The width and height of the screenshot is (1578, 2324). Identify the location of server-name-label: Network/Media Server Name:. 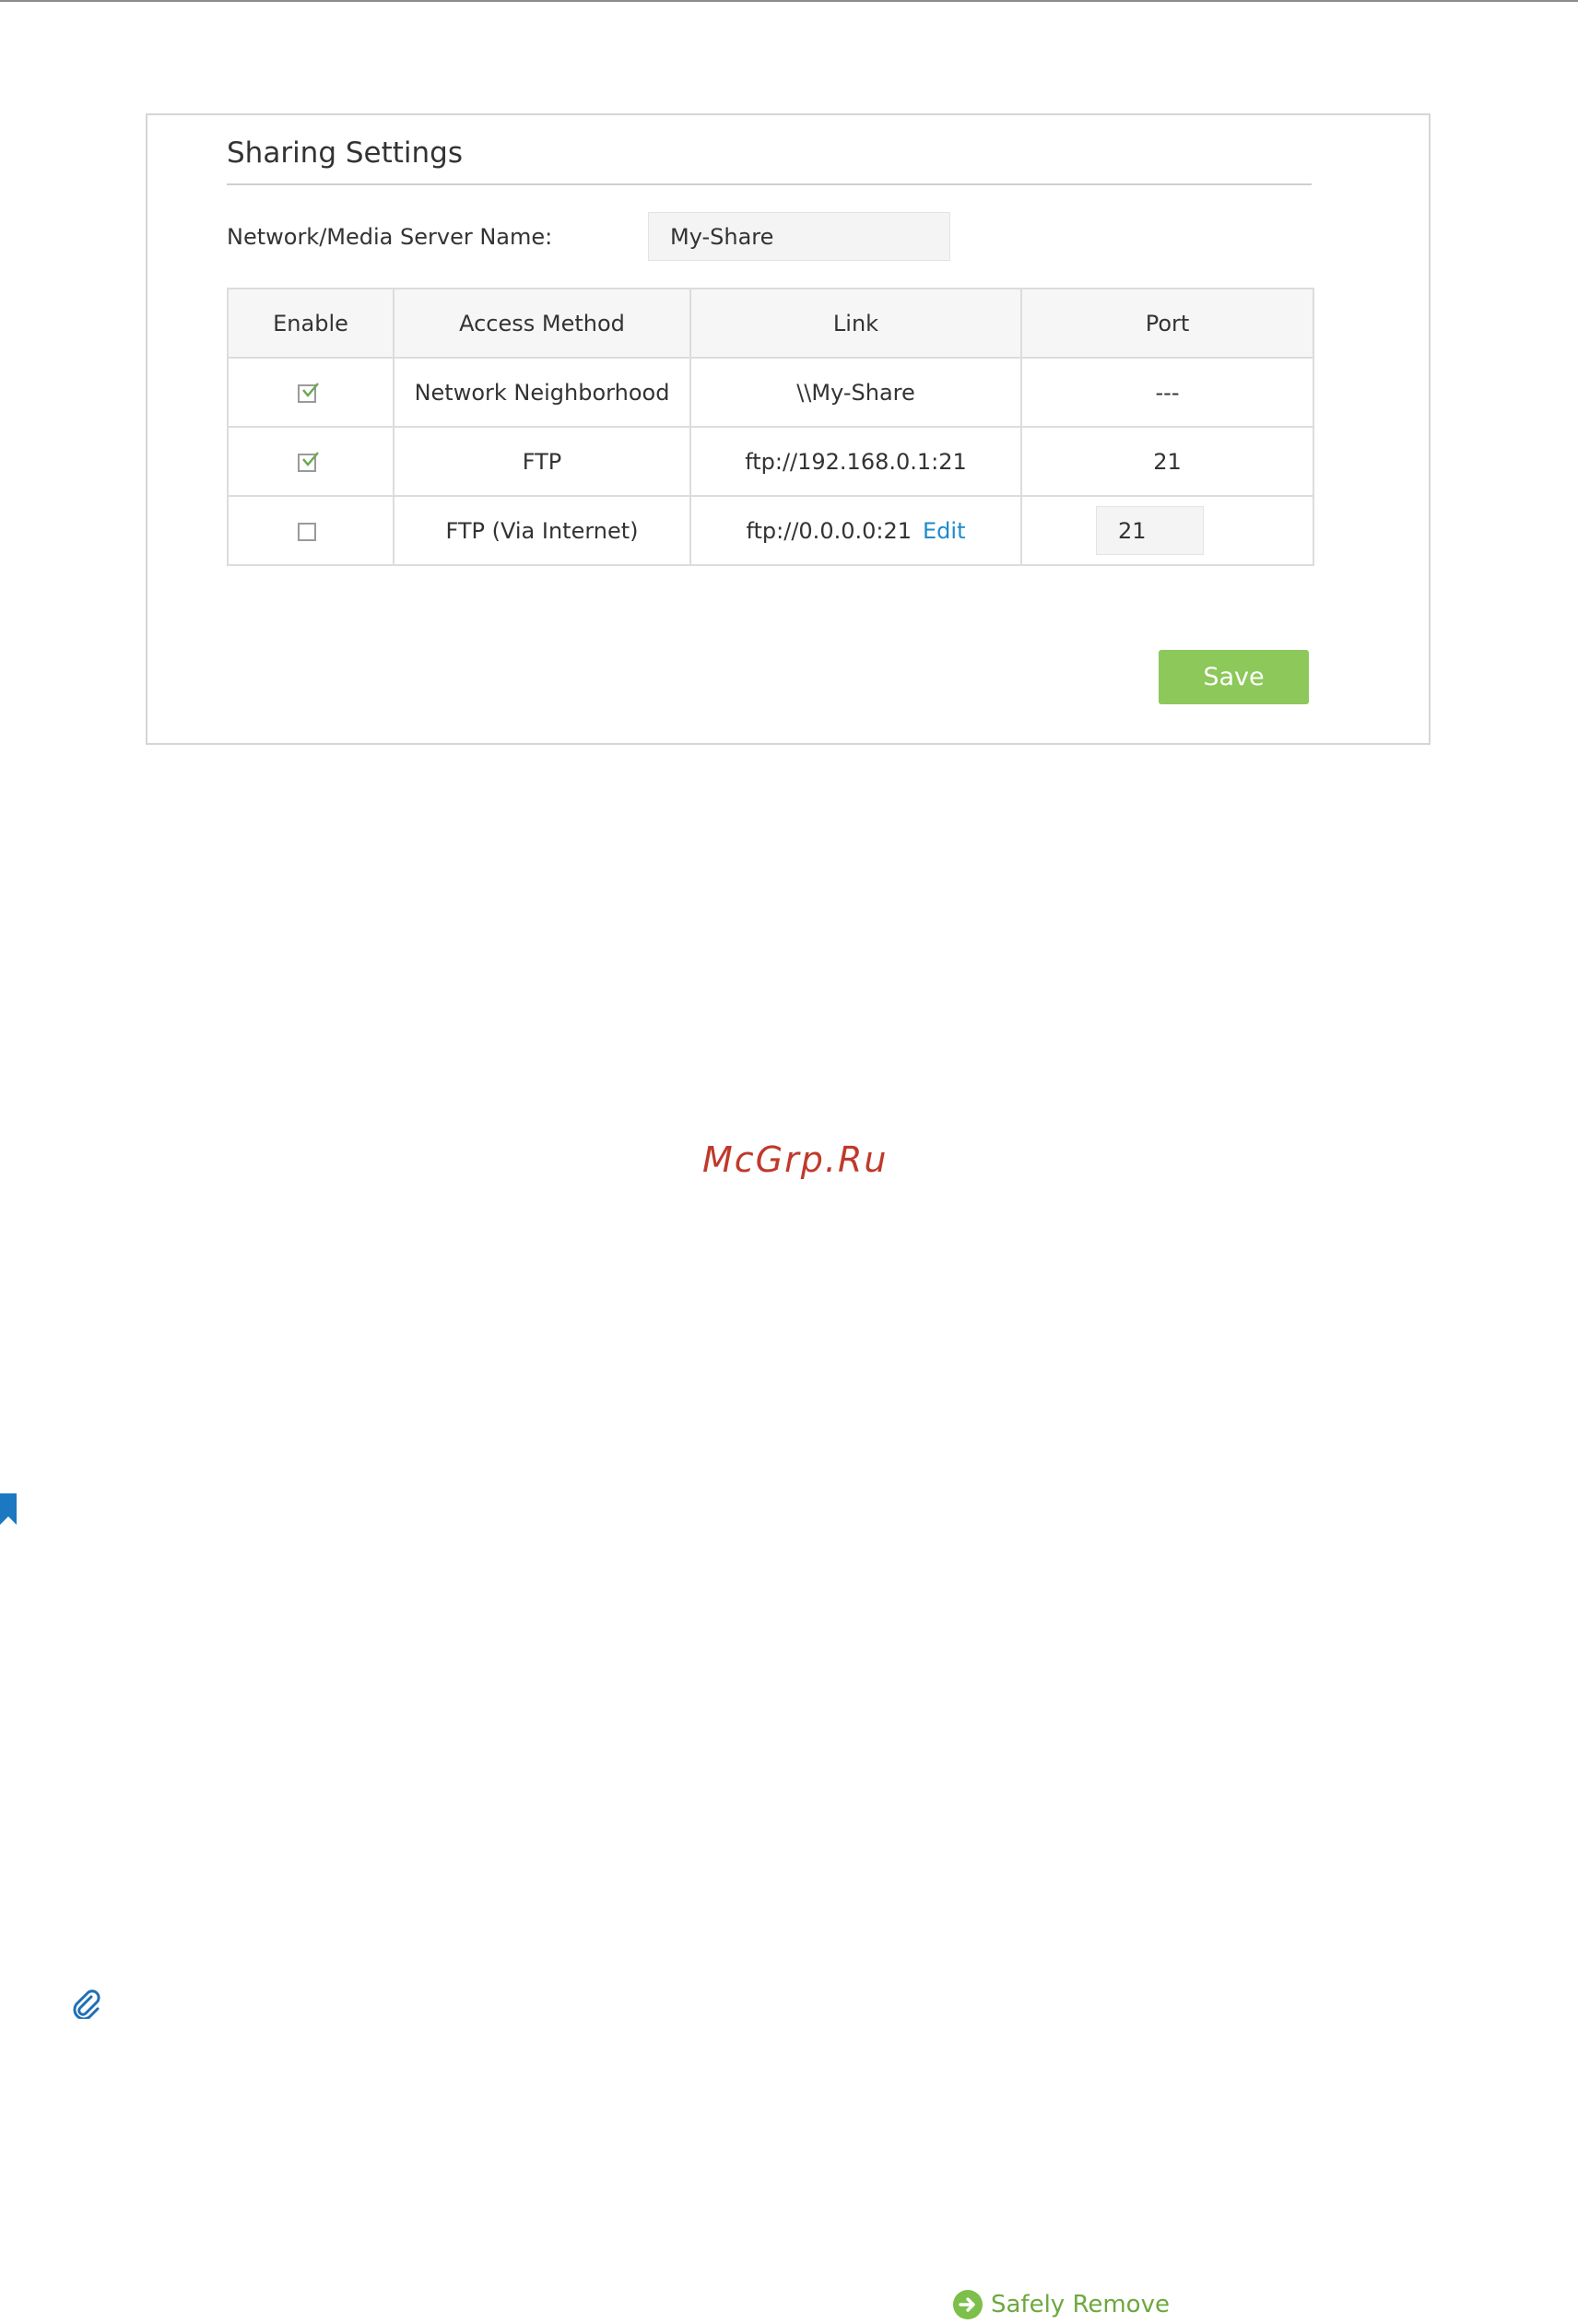
(390, 237).